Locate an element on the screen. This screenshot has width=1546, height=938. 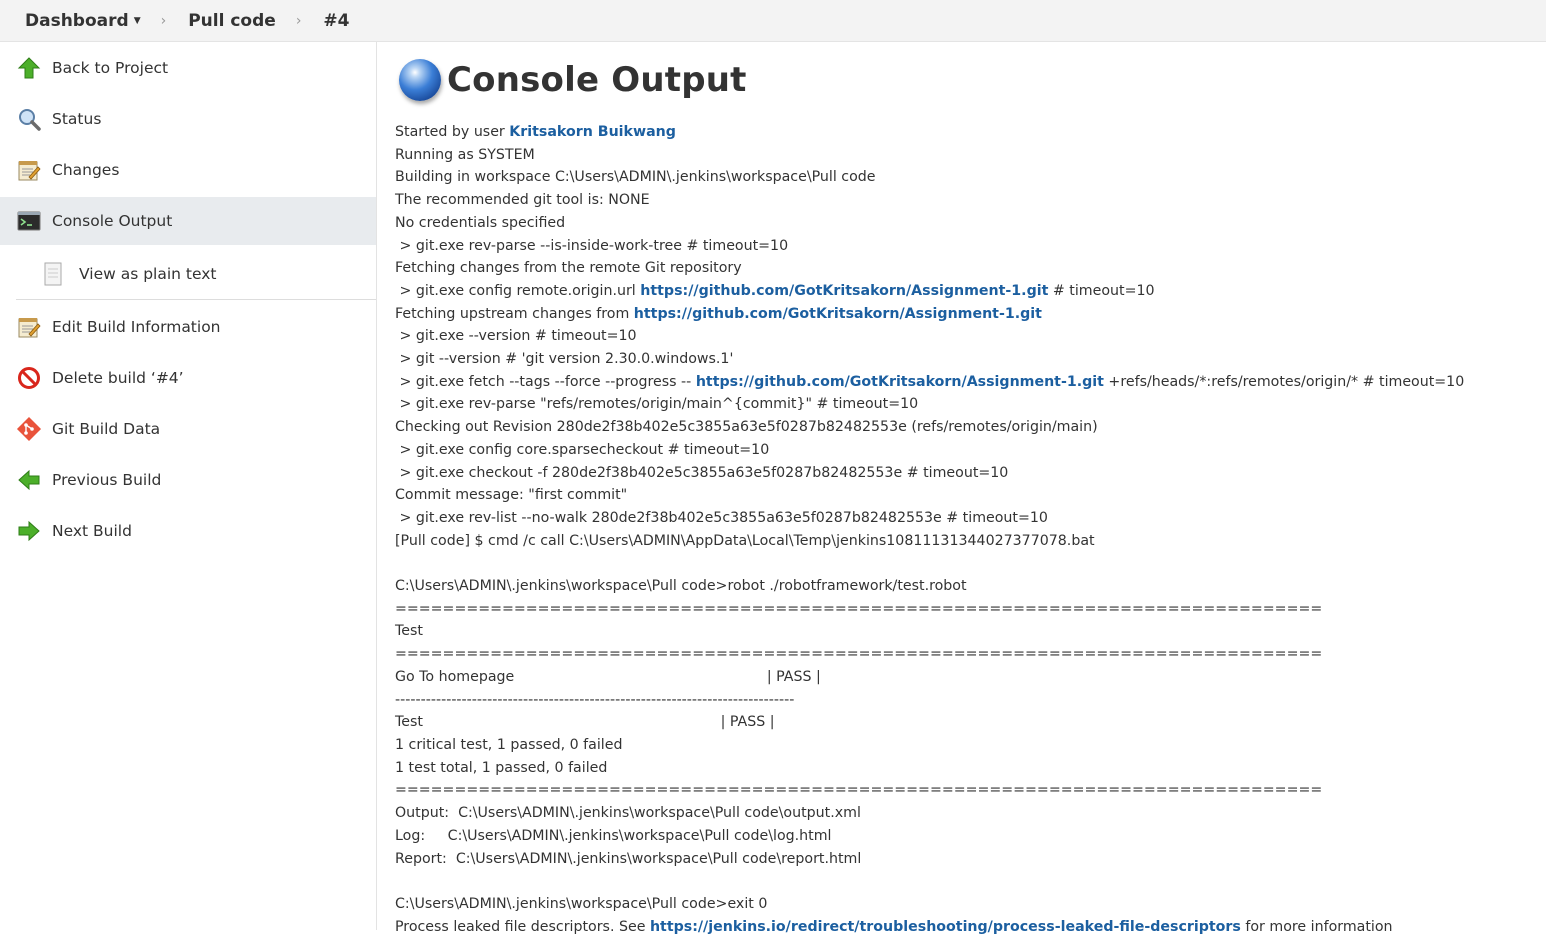
page-header: Console Output is located at coordinates (970, 80).